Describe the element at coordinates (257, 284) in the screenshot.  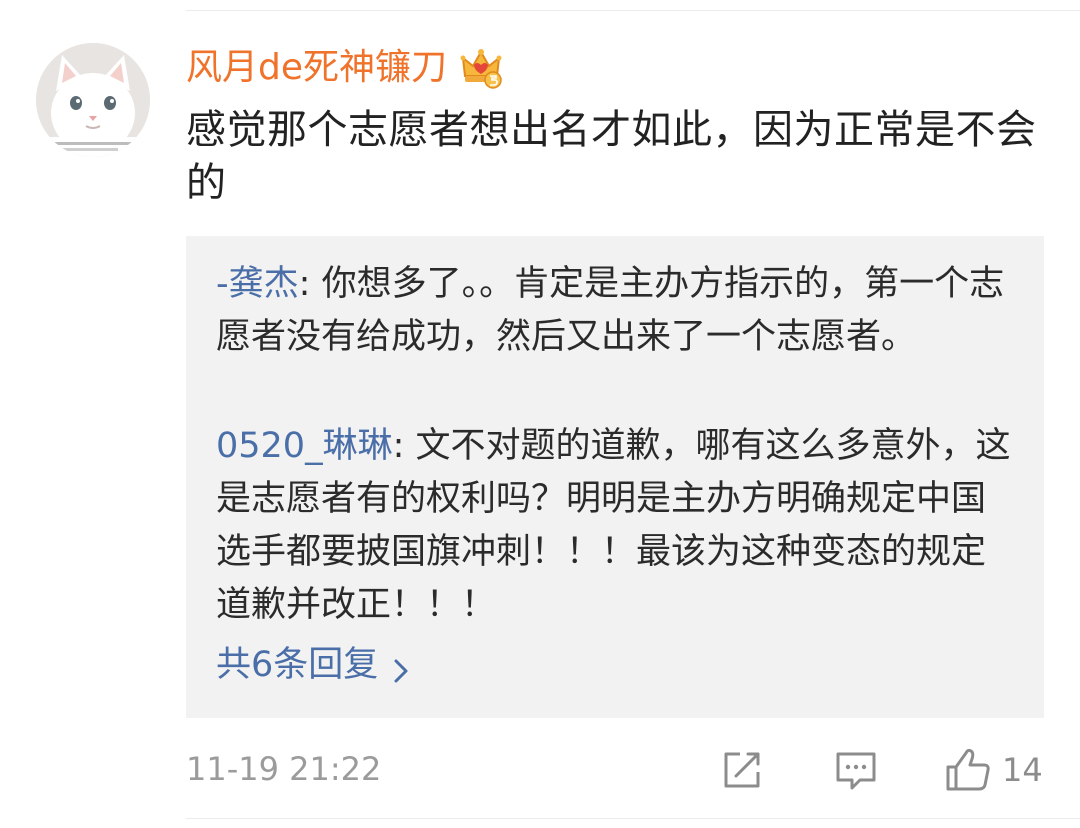
I see `reply-username: -龚杰` at that location.